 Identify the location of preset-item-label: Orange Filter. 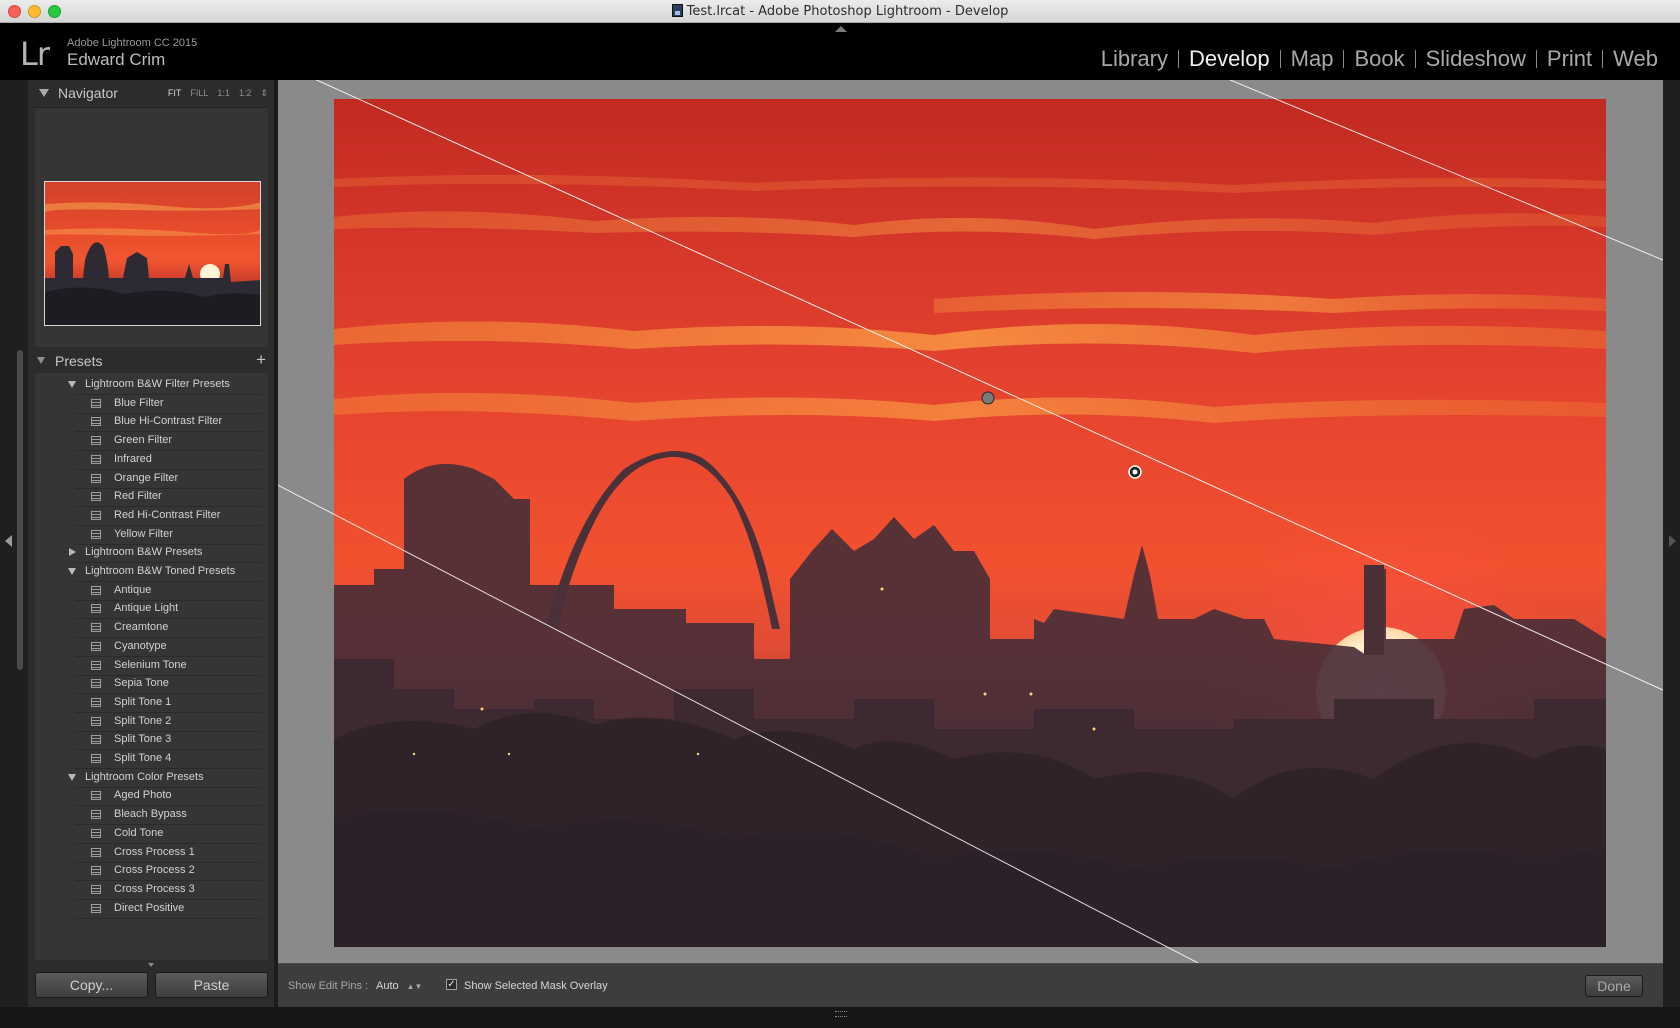
(146, 477).